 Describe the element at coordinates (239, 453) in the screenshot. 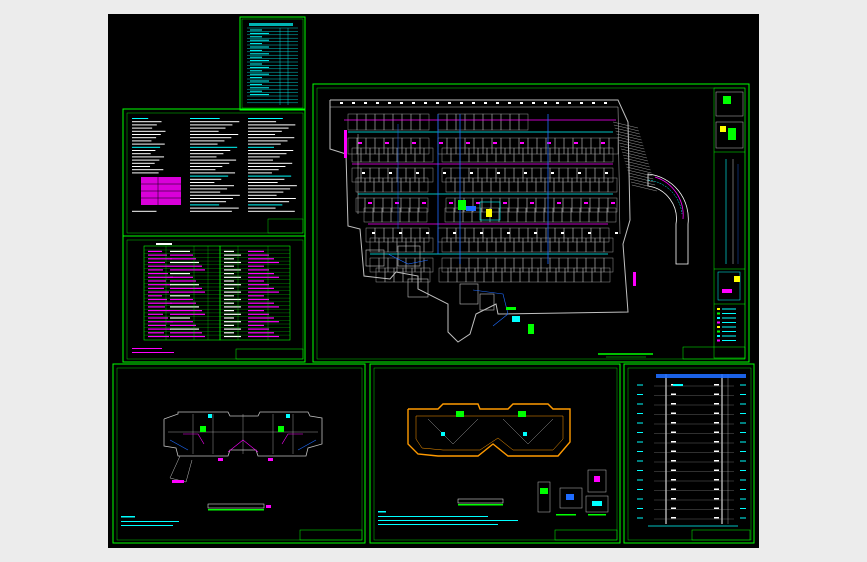

I see `sheet-typical-floor-plan` at that location.